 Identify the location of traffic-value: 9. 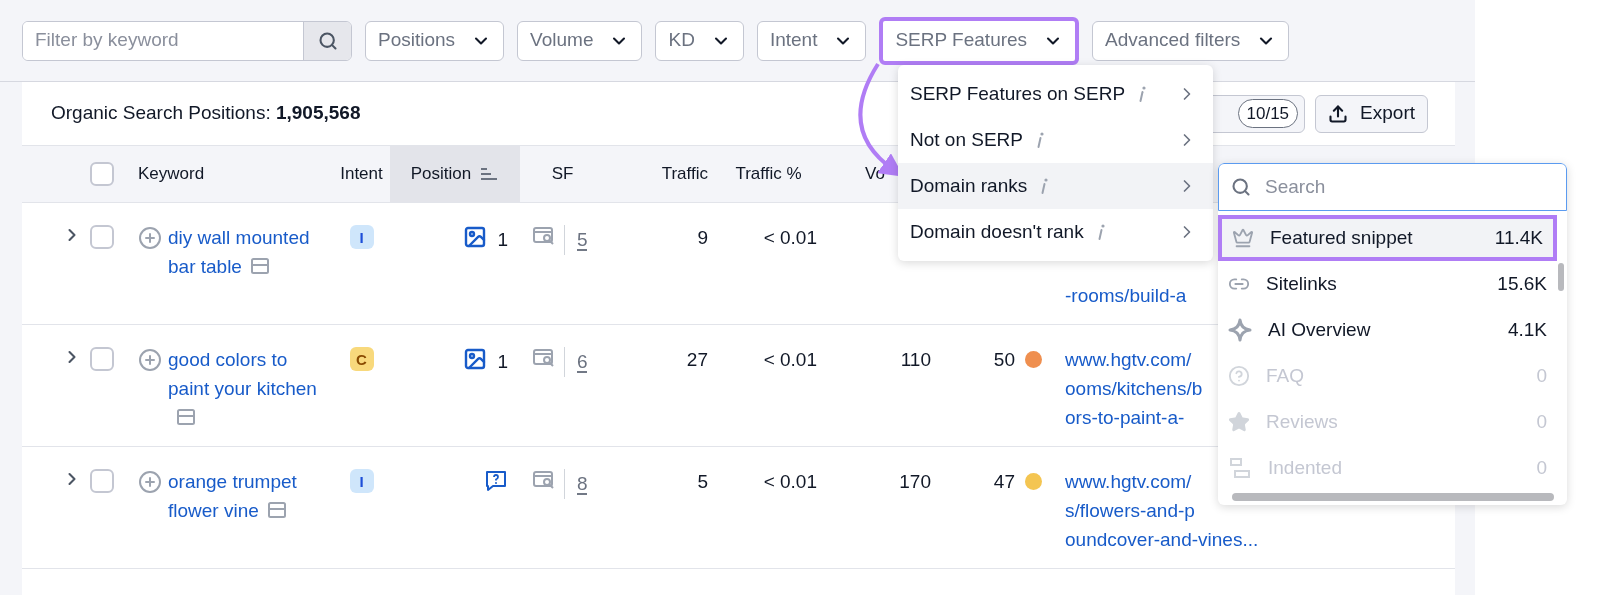
(703, 238).